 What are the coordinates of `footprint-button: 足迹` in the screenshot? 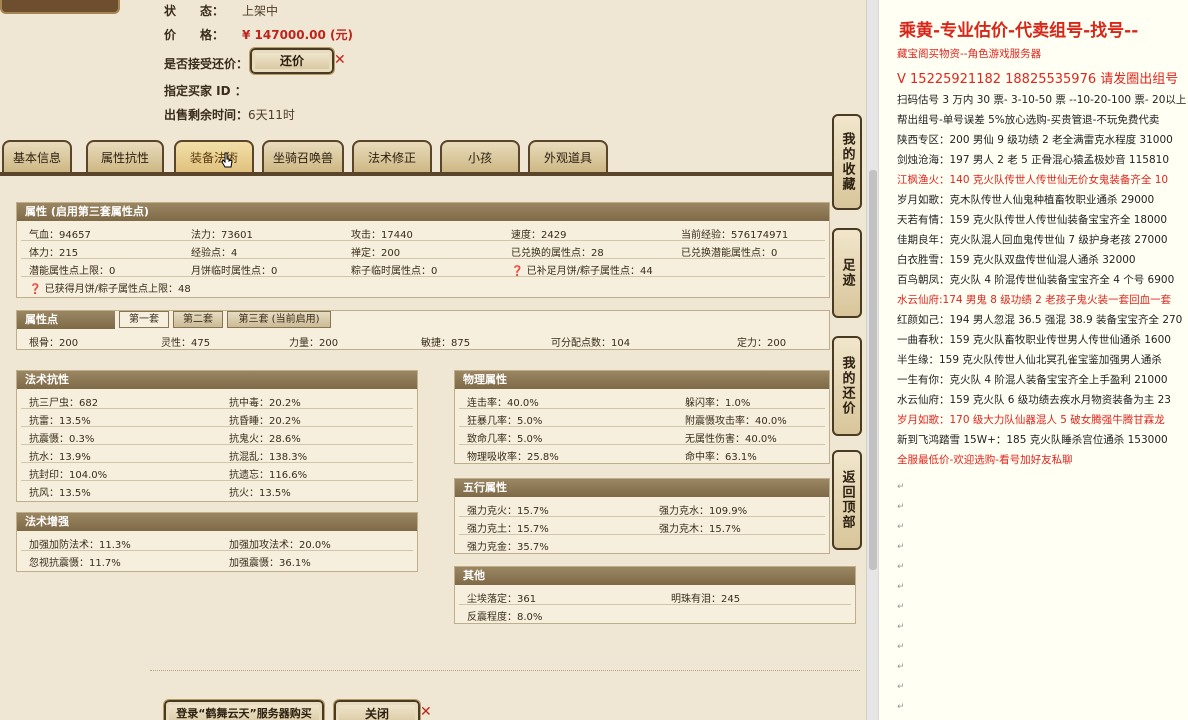 It's located at (847, 273).